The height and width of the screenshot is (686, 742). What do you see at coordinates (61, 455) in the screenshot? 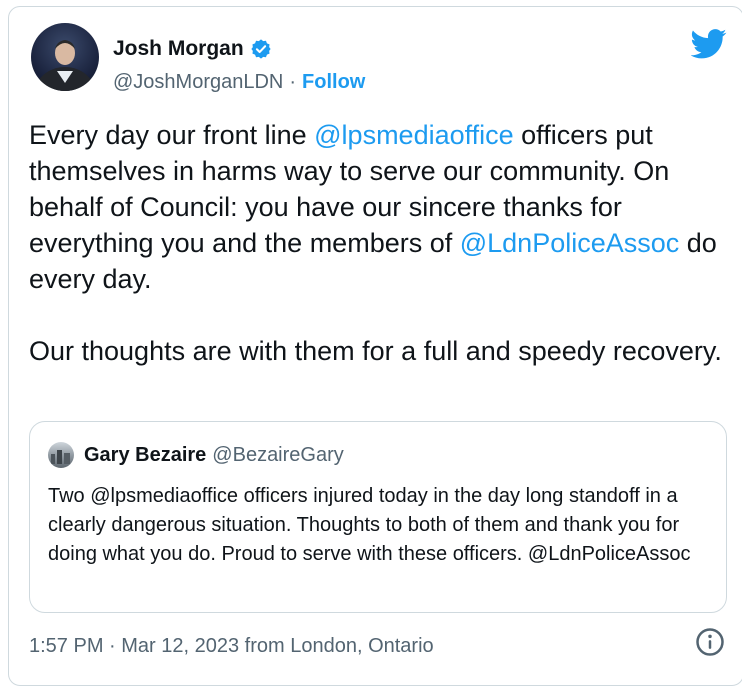
I see `quoted-author-avatar` at bounding box center [61, 455].